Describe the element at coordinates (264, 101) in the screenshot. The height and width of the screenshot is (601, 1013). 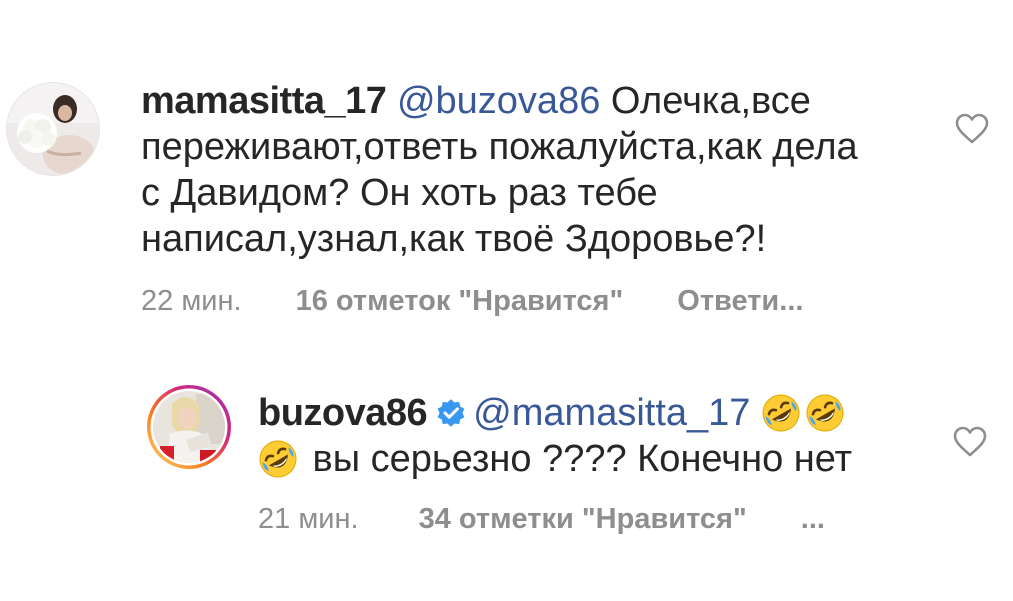
I see `comment-username: mamasitta_17` at that location.